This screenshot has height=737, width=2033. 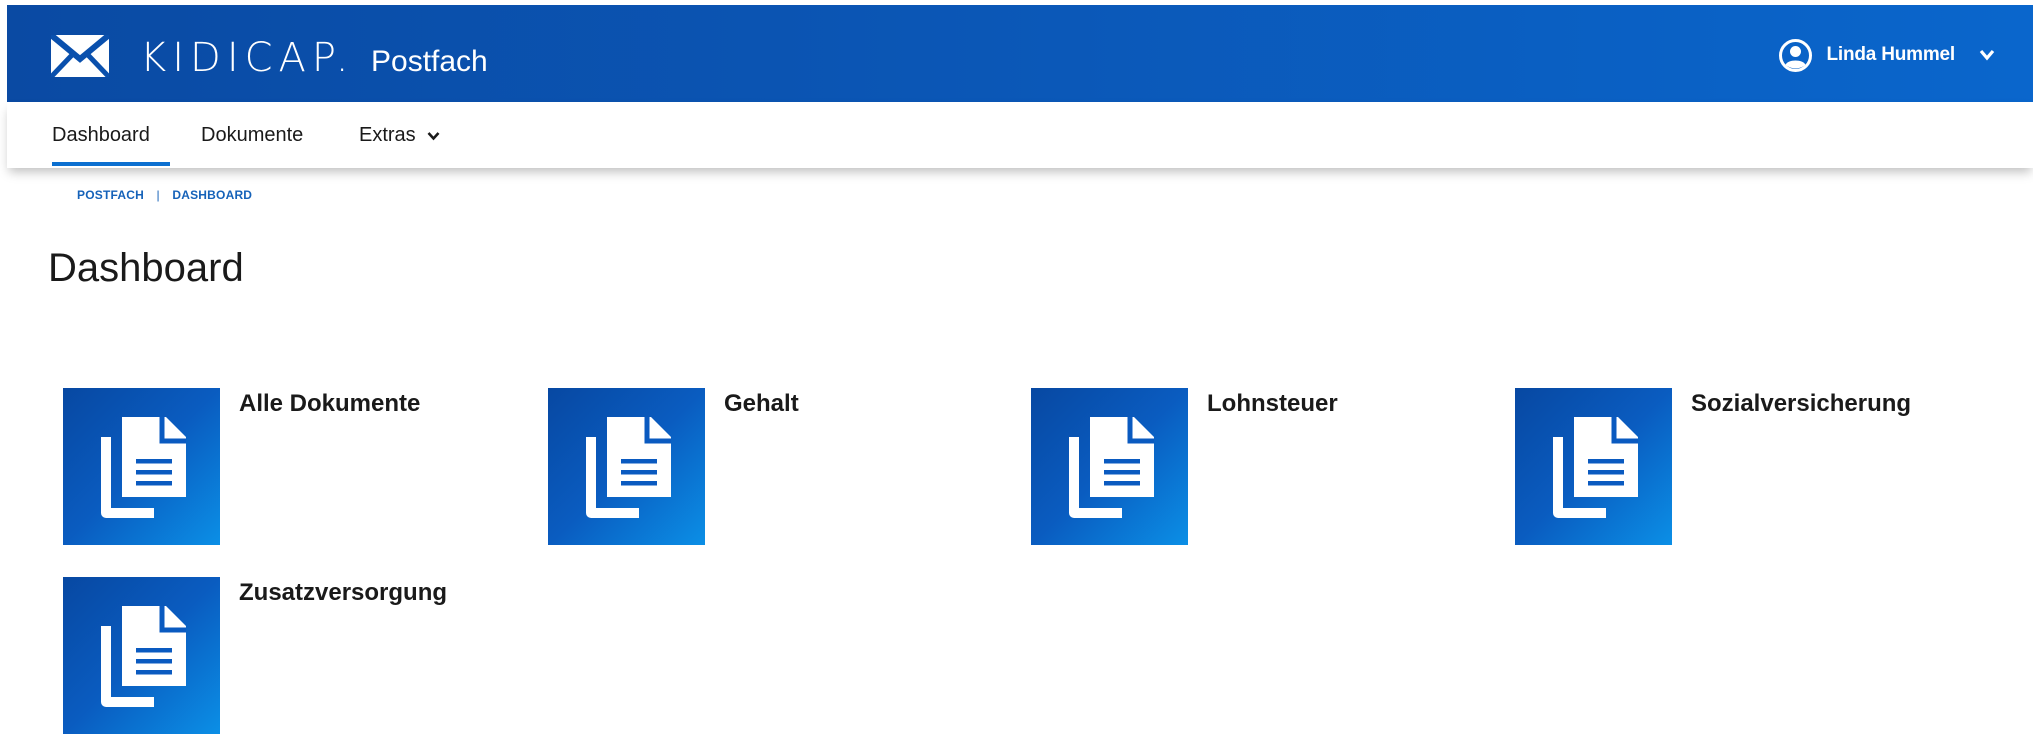 I want to click on nav-extras: Extras, so click(x=399, y=135).